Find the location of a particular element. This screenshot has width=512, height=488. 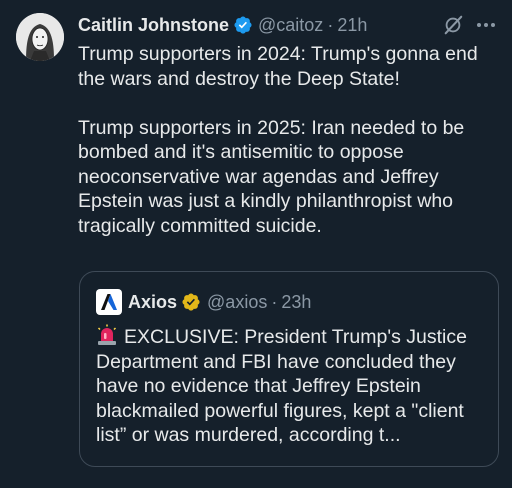

grok-icon is located at coordinates (453, 25).